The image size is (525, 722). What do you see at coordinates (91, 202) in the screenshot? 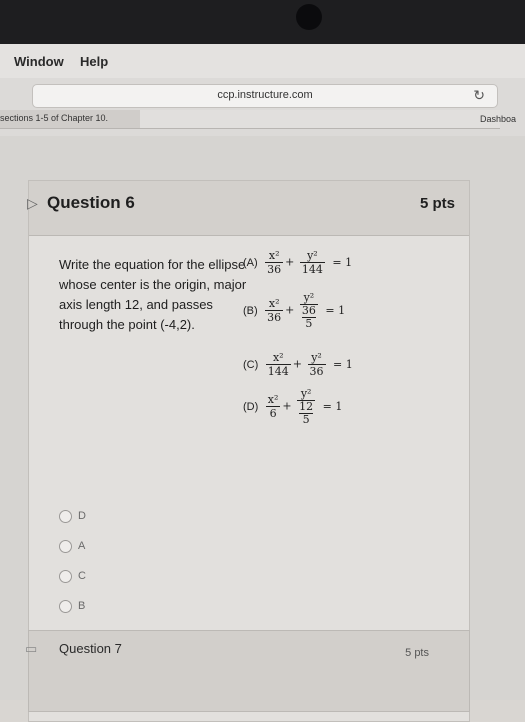
I see `question-6-title: Question 6` at bounding box center [91, 202].